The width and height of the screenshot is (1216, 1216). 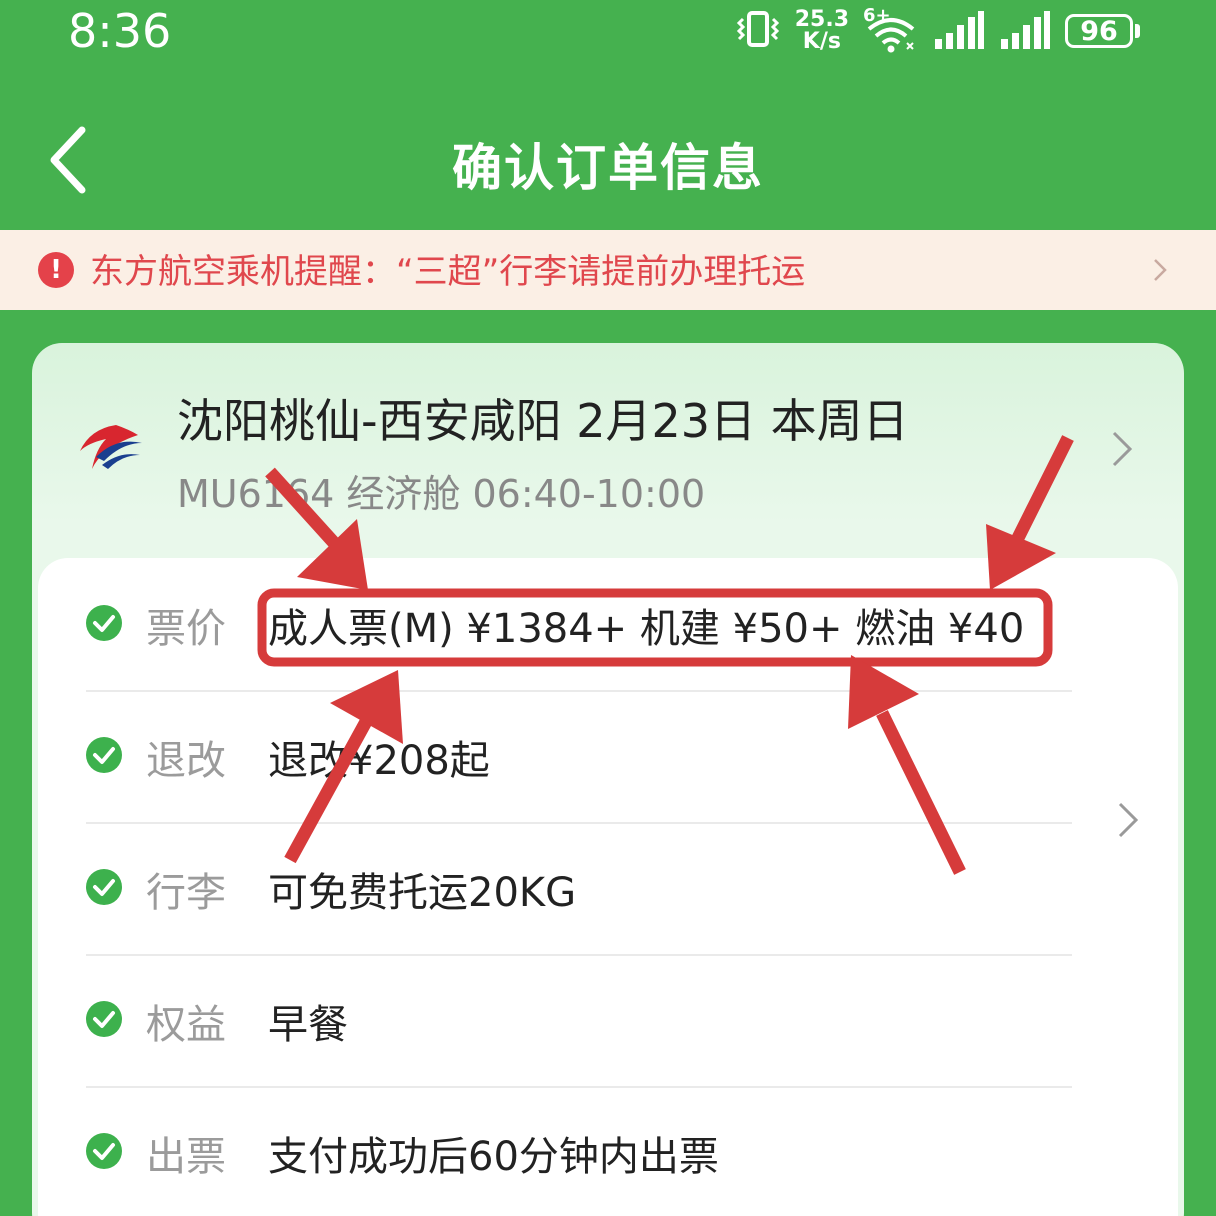 I want to click on row-label: 权益, so click(x=186, y=1025).